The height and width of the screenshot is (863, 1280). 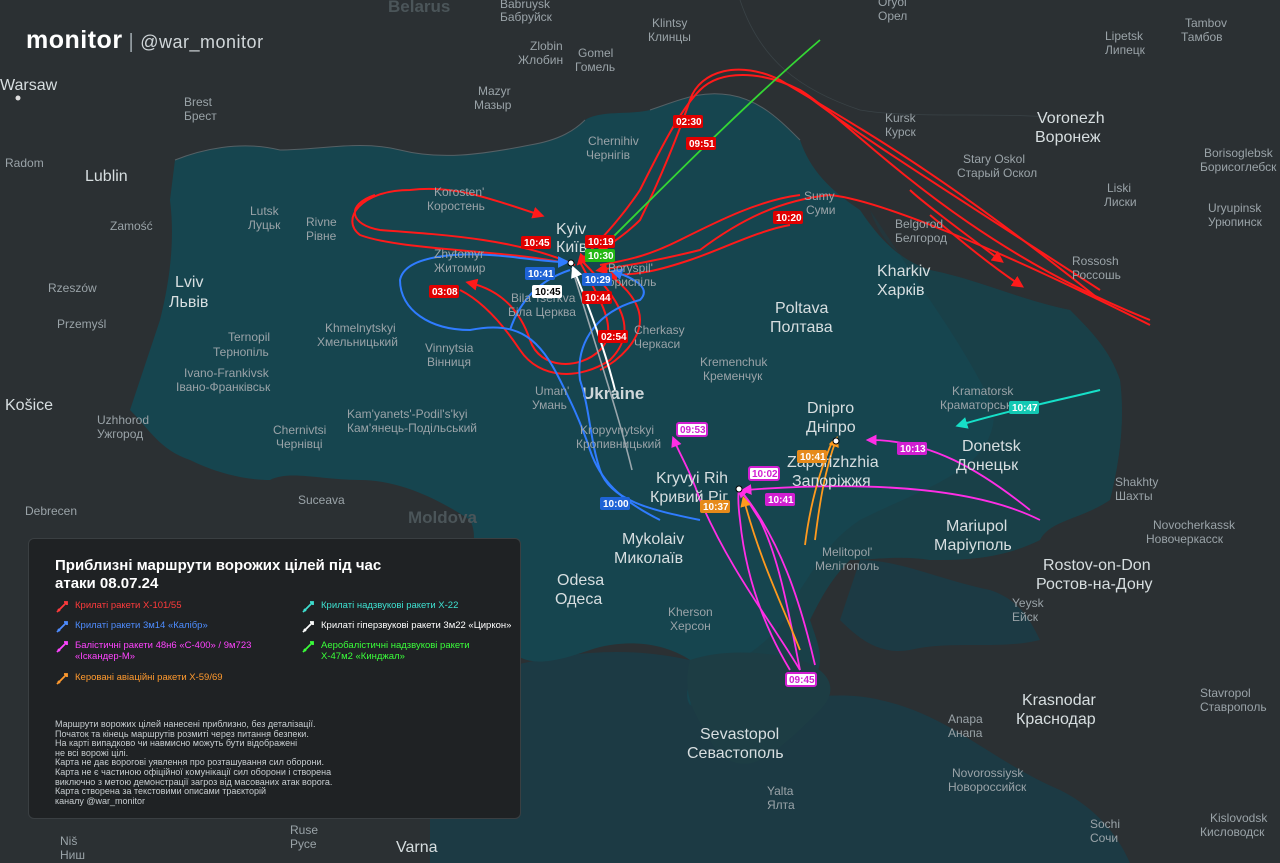 What do you see at coordinates (1232, 832) in the screenshot?
I see `city-kislovodsk-cyr: Кисловодск` at bounding box center [1232, 832].